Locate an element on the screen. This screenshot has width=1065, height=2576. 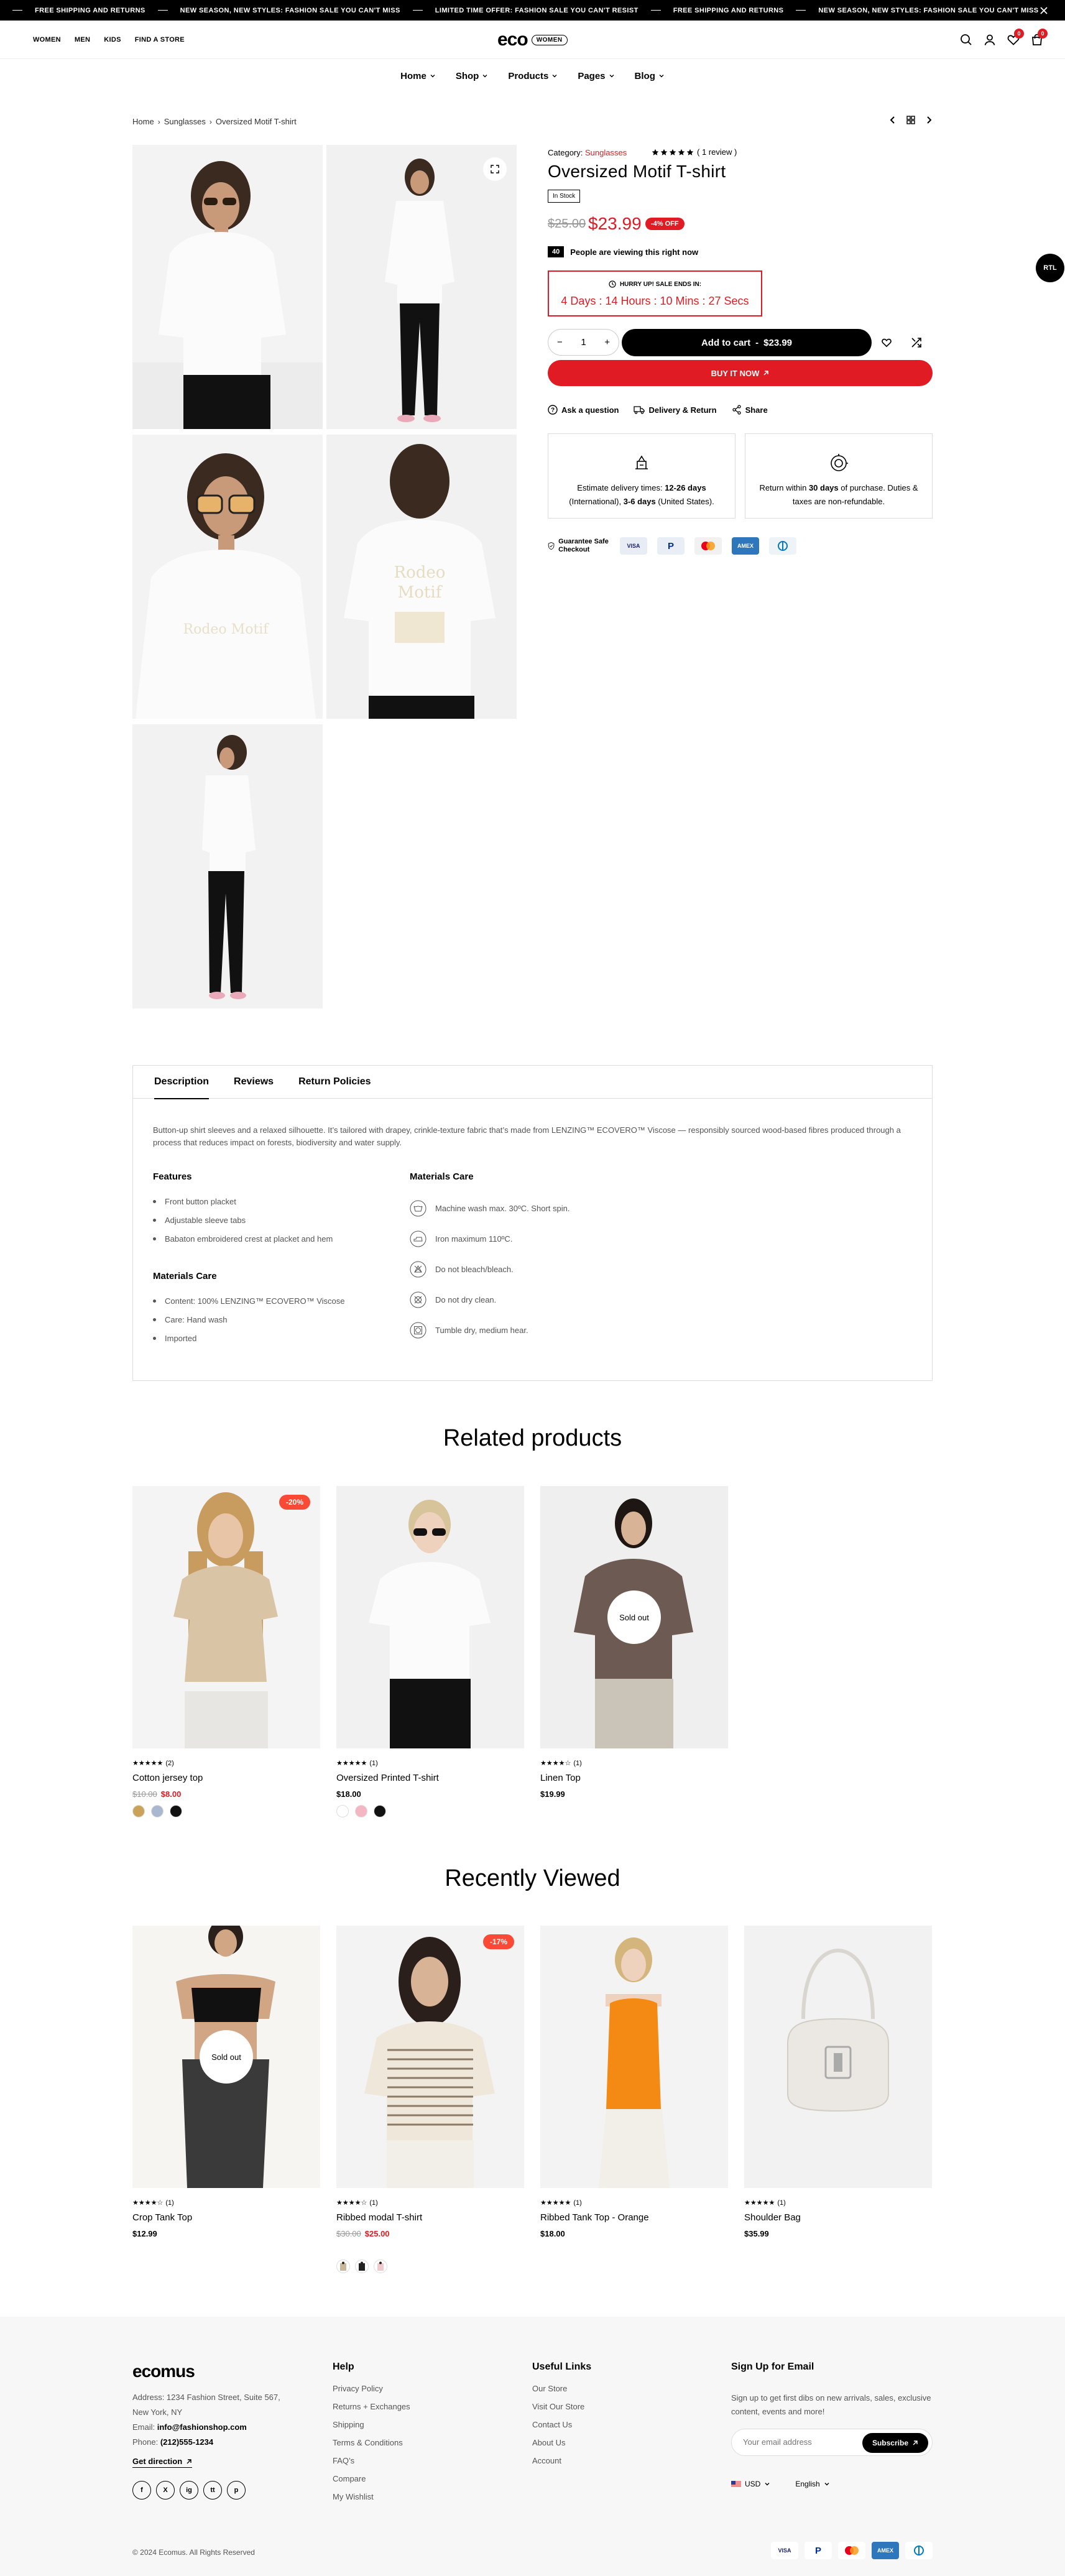
footer-link: Our Store is located at coordinates (562, 2393).